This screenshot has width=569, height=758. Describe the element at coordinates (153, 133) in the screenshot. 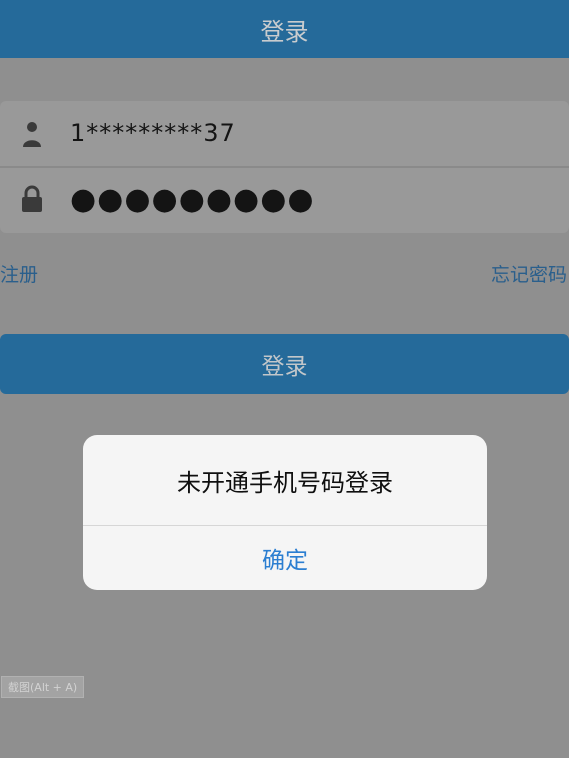

I see `username-value: 1*********37` at that location.